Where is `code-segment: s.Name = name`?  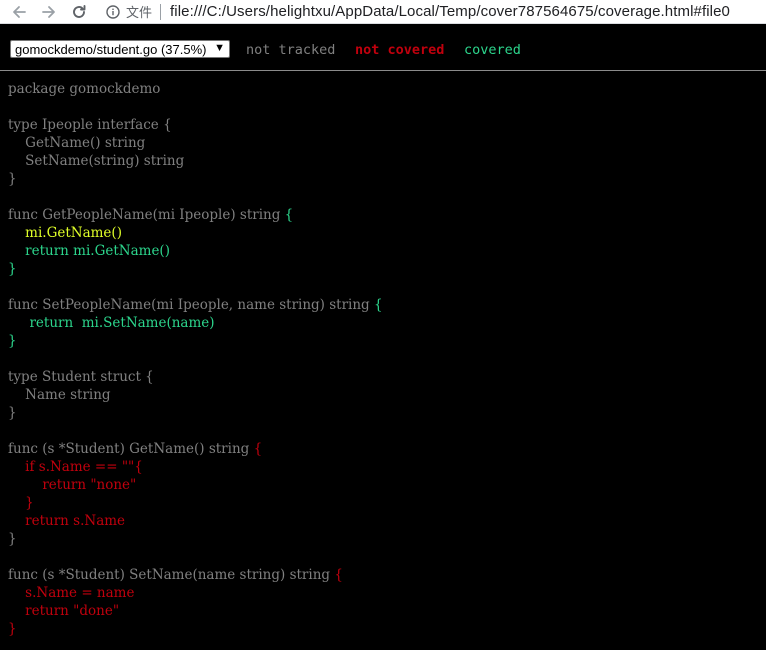
code-segment: s.Name = name is located at coordinates (71, 593).